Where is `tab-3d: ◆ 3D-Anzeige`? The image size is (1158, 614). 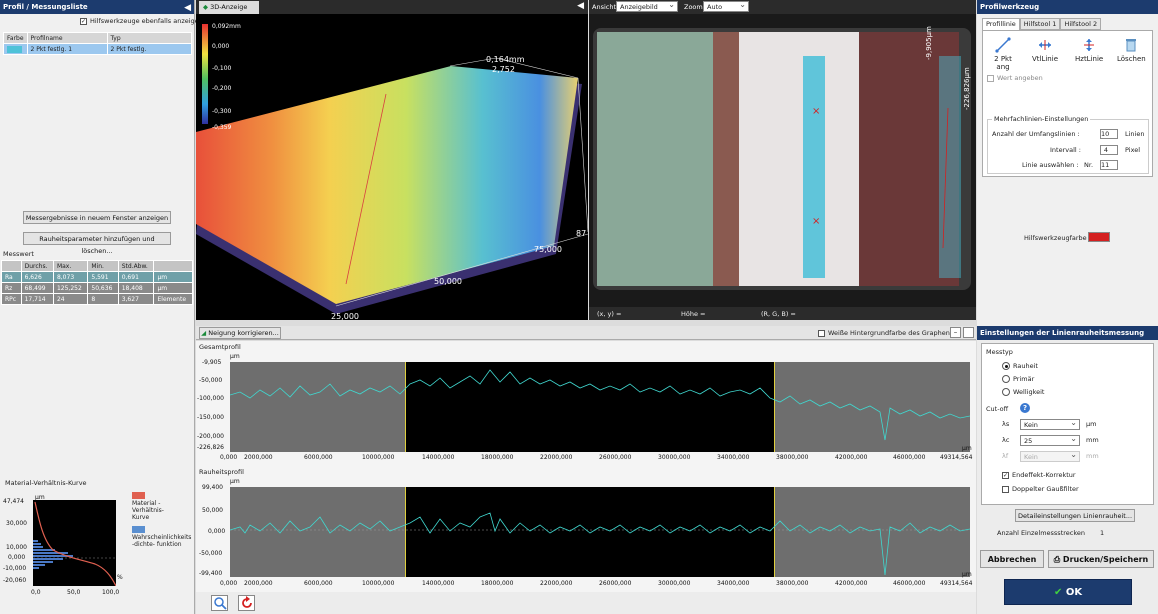
tab-3d: ◆ 3D-Anzeige is located at coordinates (229, 7).